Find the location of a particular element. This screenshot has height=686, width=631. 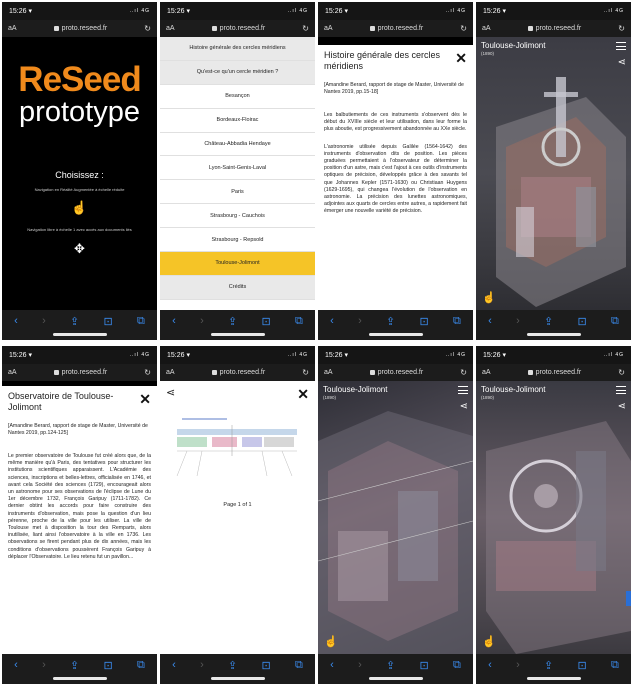

instrument-model is located at coordinates (553, 517).